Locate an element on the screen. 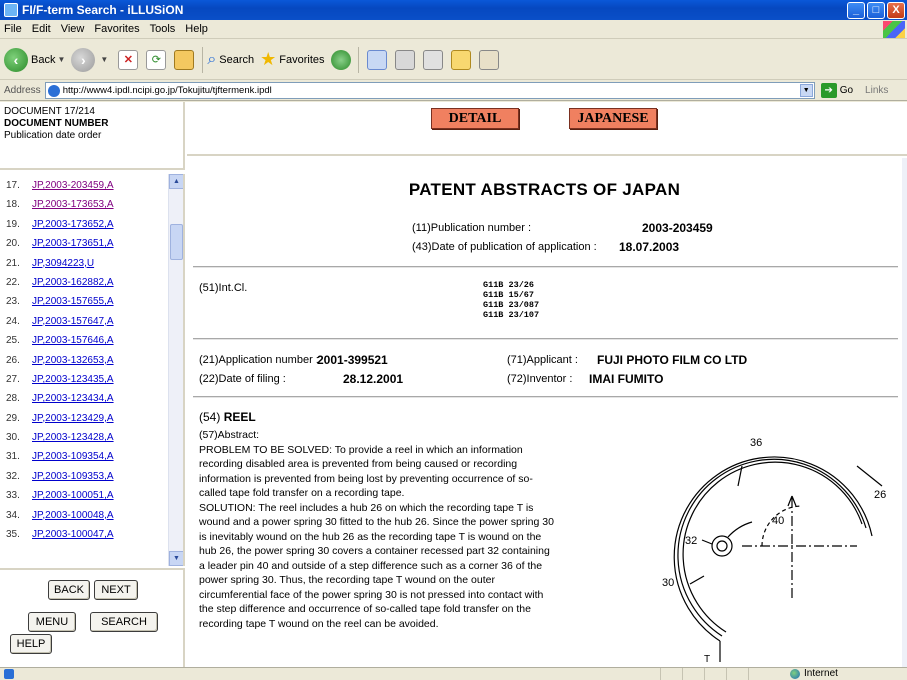 This screenshot has height=680, width=907. document-link: JP,2003-203459,A is located at coordinates (73, 189).